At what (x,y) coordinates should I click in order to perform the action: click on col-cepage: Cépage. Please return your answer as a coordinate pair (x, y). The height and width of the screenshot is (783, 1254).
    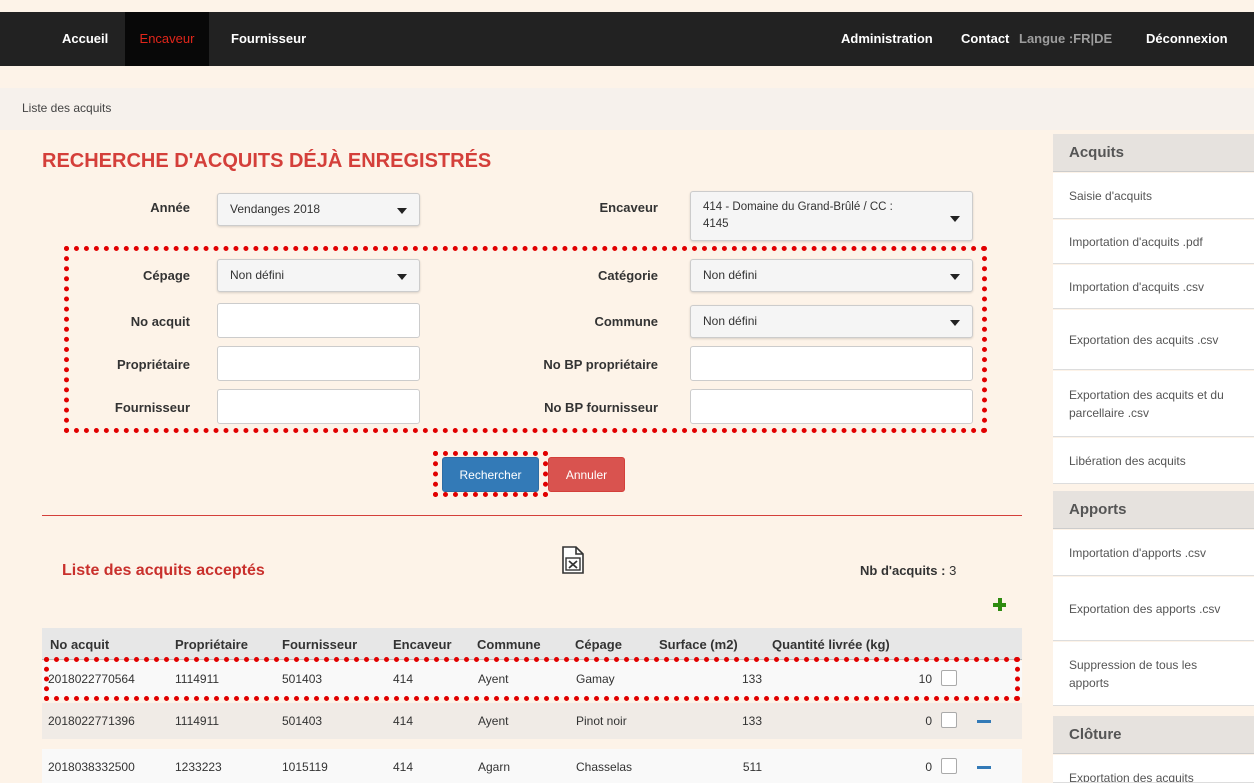
    Looking at the image, I should click on (598, 644).